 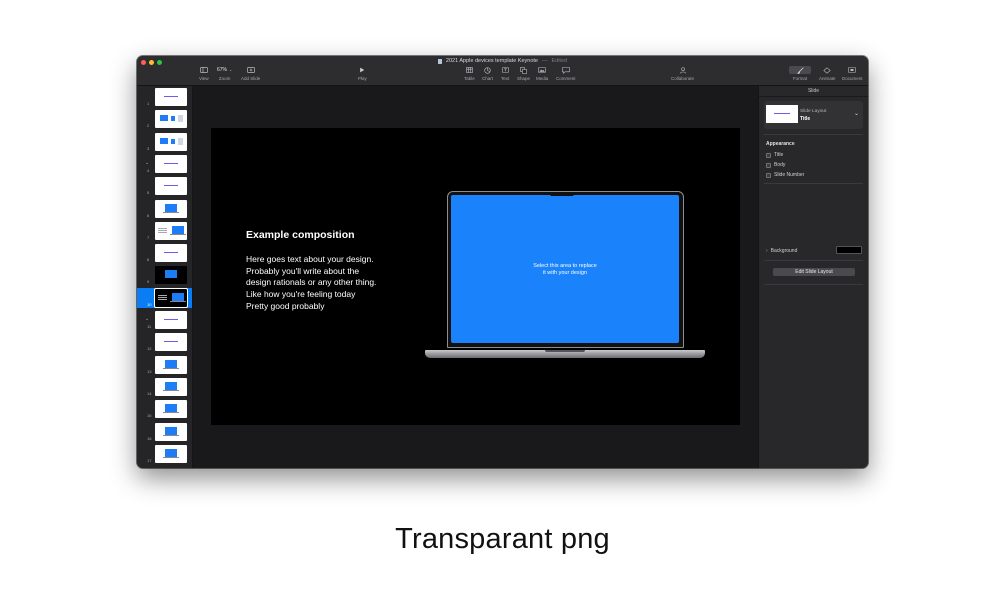 What do you see at coordinates (566, 78) in the screenshot?
I see `comment-label: Comment` at bounding box center [566, 78].